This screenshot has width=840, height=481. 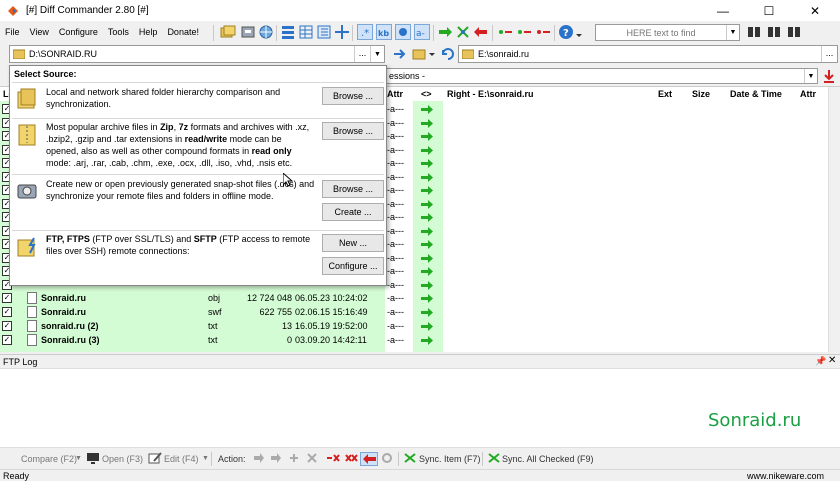 What do you see at coordinates (579, 32) in the screenshot?
I see `help-dropdown-icon` at bounding box center [579, 32].